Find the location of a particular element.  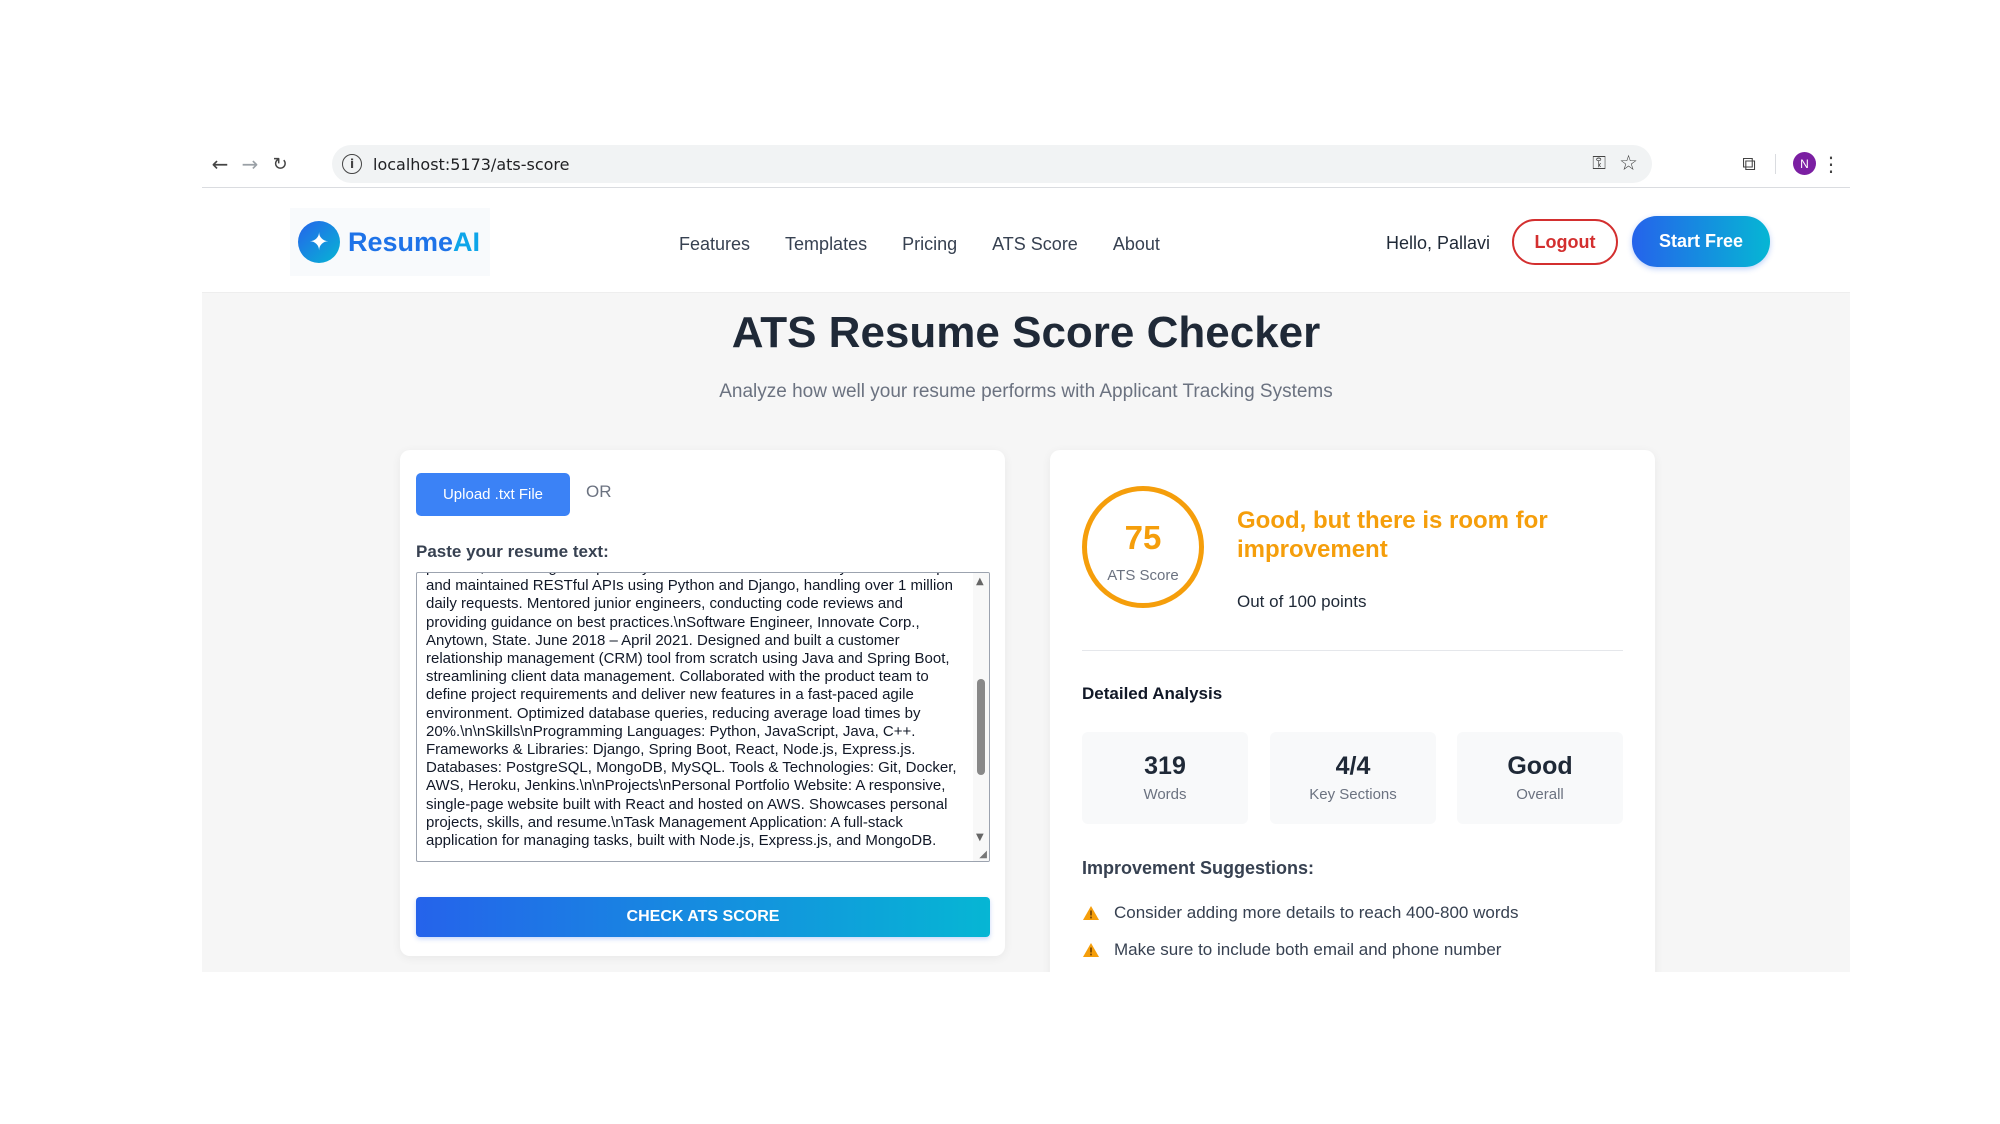

password-key-icon: ⚿ is located at coordinates (1599, 163).